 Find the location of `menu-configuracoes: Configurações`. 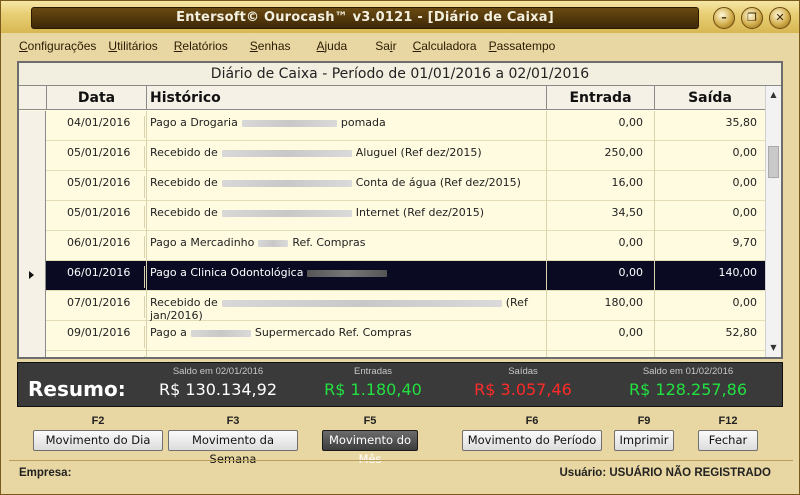

menu-configuracoes: Configurações is located at coordinates (57, 46).